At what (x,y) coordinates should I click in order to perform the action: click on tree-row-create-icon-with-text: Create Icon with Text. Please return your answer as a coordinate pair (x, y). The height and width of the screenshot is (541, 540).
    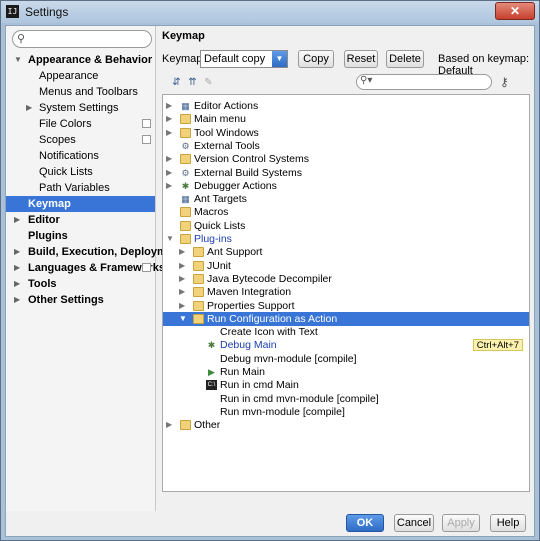
    Looking at the image, I should click on (346, 332).